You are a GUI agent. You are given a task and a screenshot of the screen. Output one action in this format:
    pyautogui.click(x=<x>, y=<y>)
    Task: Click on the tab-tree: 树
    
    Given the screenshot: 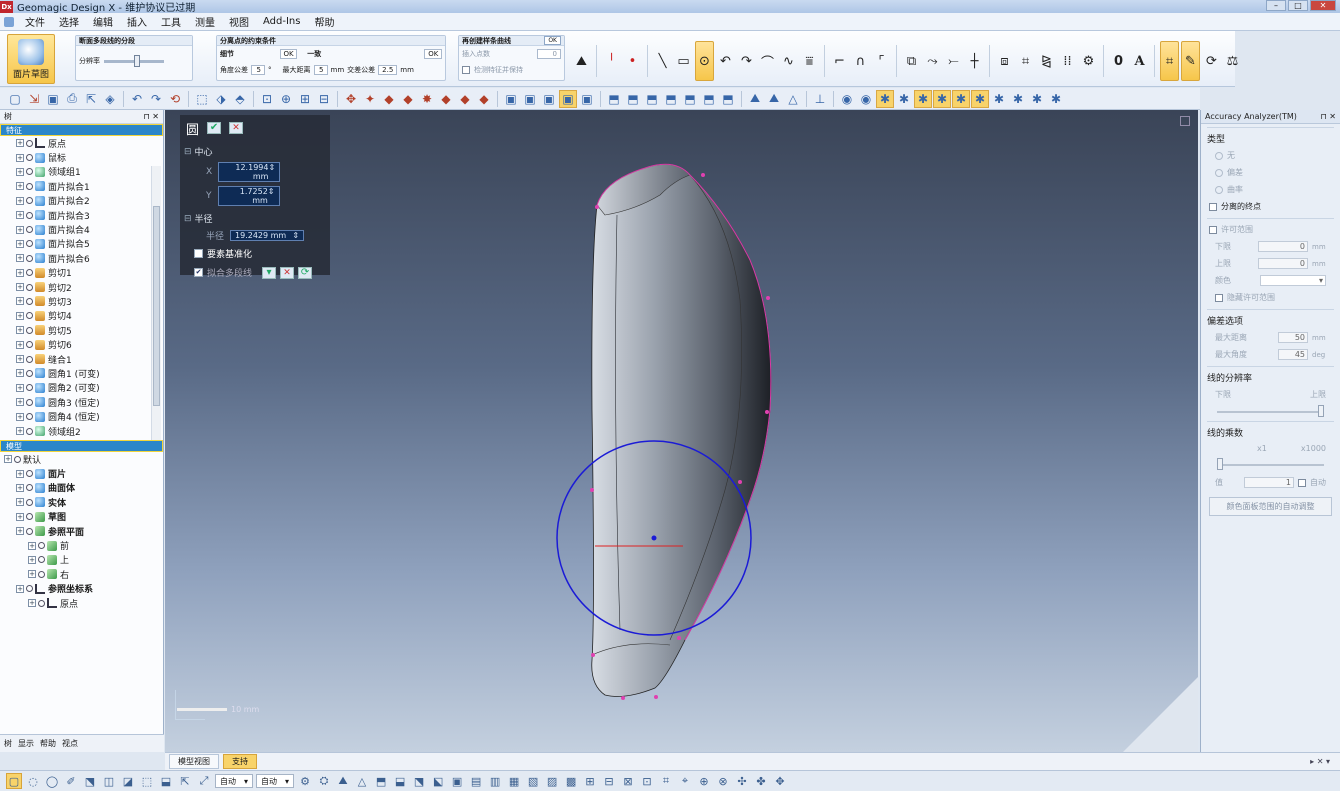 What is the action you would take?
    pyautogui.click(x=8, y=743)
    